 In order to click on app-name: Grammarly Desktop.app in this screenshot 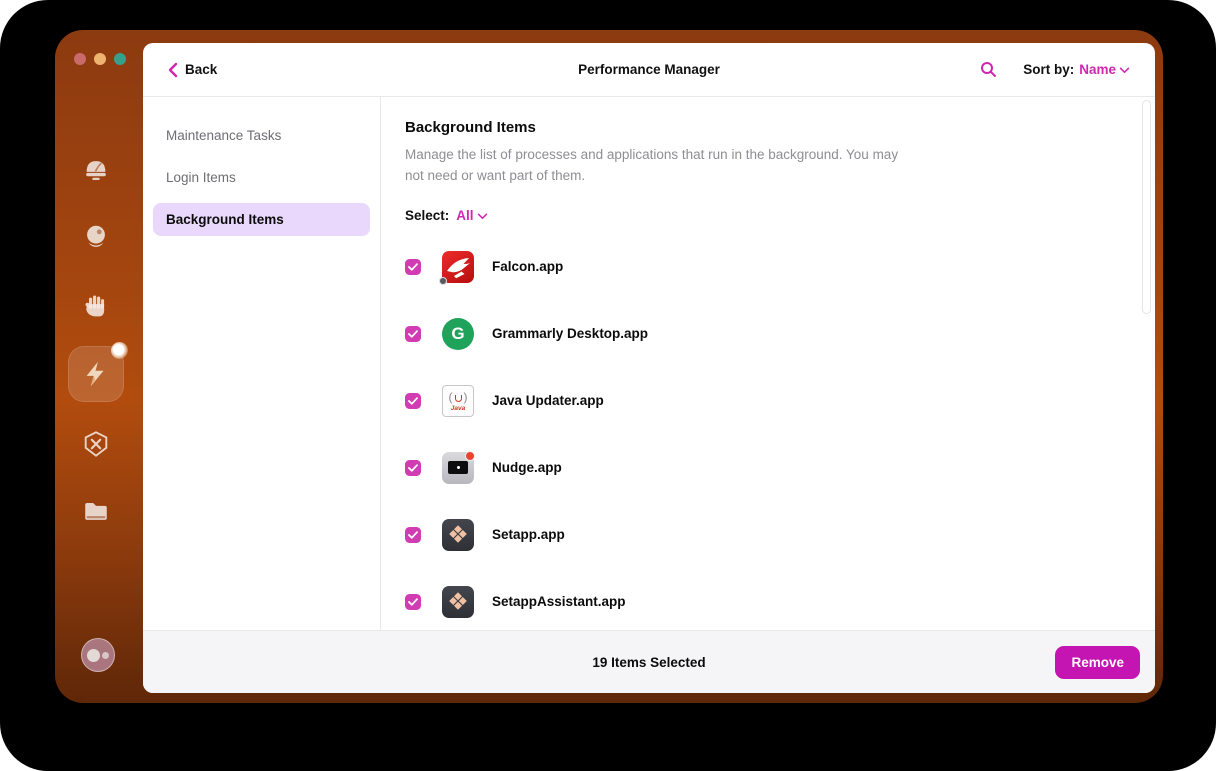, I will do `click(570, 333)`.